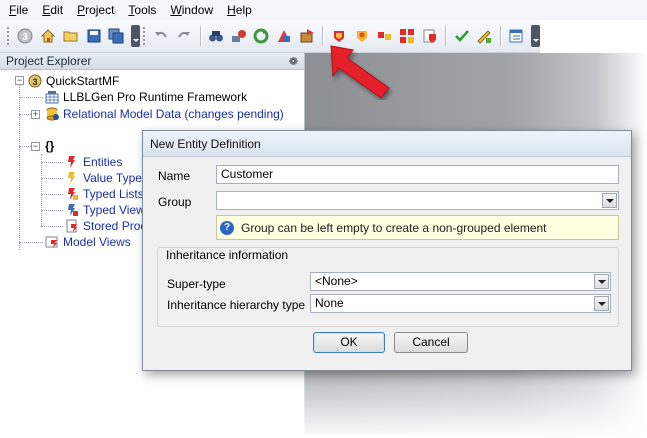  What do you see at coordinates (73, 194) in the screenshot?
I see `typed-list-icon` at bounding box center [73, 194].